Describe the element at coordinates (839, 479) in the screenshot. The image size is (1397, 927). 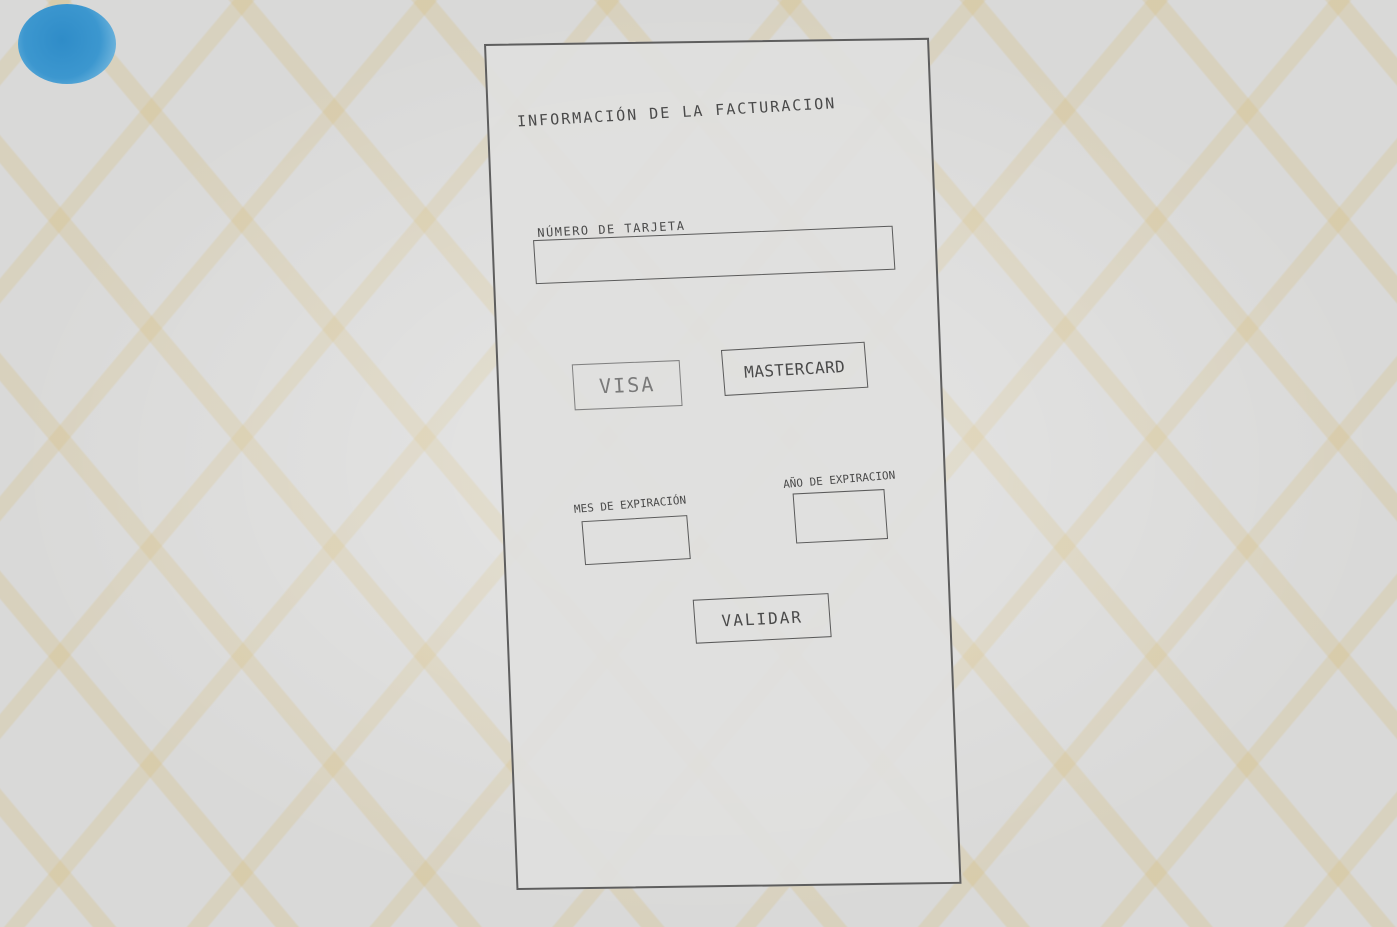
I see `expiration-year-label: AÑO DE EXPIRACION` at that location.